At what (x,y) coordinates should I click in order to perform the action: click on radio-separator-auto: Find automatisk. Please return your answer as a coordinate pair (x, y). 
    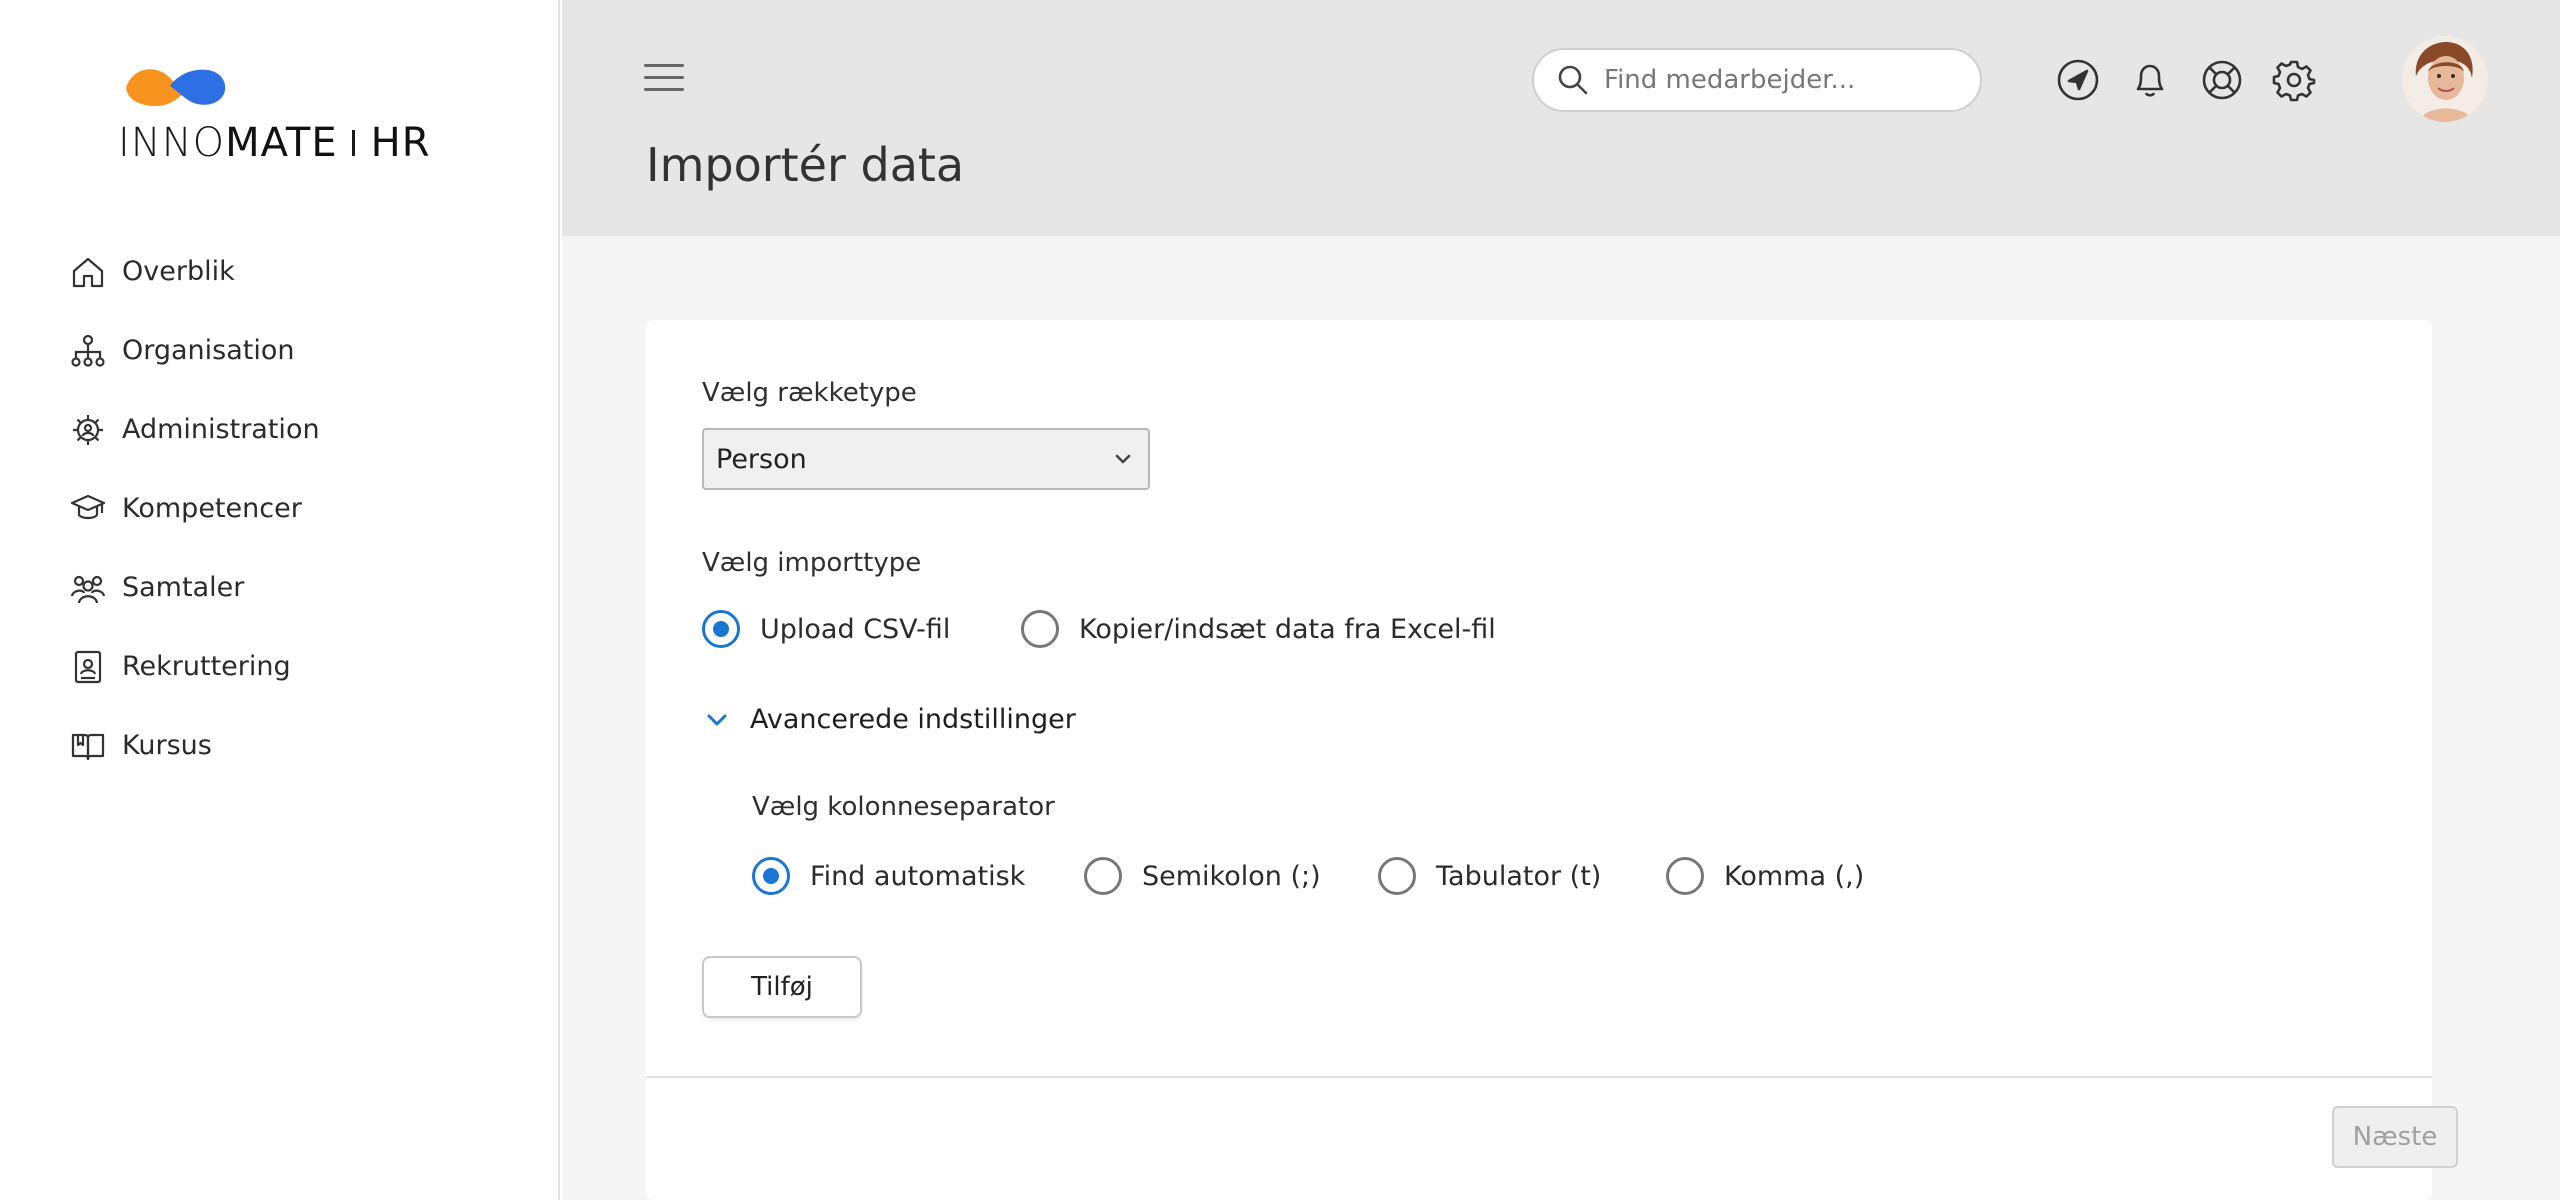
    Looking at the image, I should click on (888, 876).